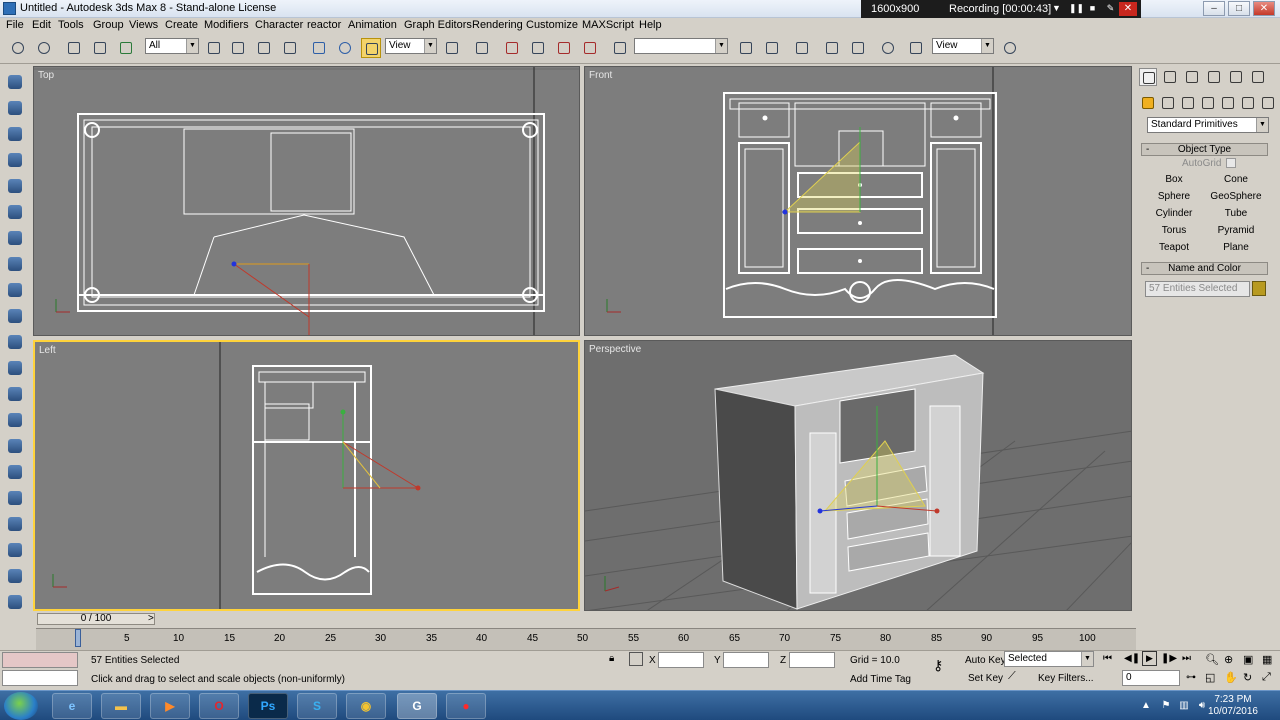  Describe the element at coordinates (1208, 103) in the screenshot. I see `cameras-category-icon` at that location.